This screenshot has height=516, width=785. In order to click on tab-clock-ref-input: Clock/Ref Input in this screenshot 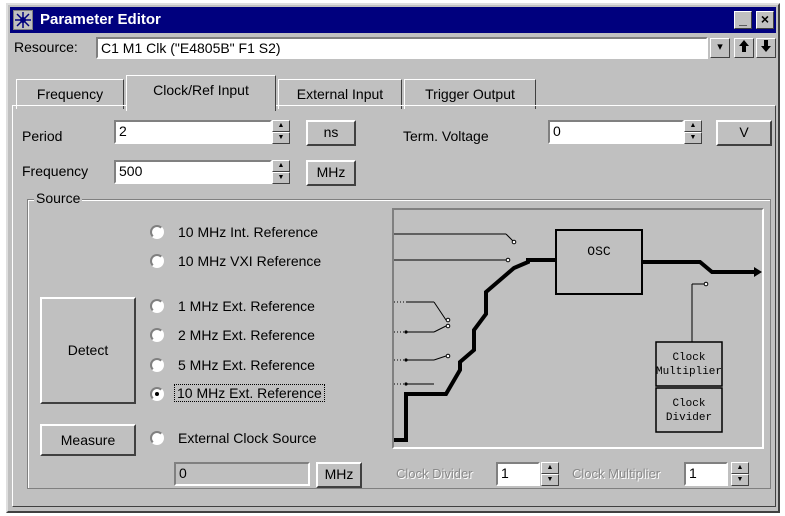, I will do `click(201, 93)`.